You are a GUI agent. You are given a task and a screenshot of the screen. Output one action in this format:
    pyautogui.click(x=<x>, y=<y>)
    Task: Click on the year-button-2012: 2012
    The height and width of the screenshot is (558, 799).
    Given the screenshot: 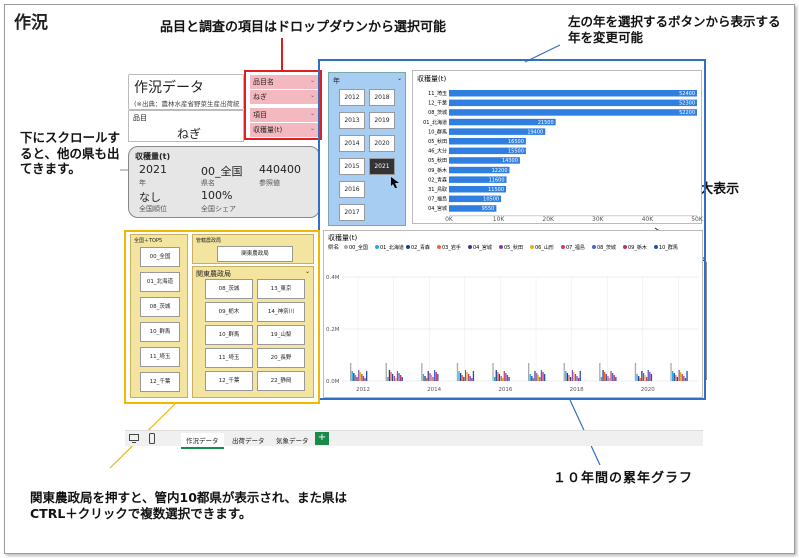 What is the action you would take?
    pyautogui.click(x=352, y=97)
    